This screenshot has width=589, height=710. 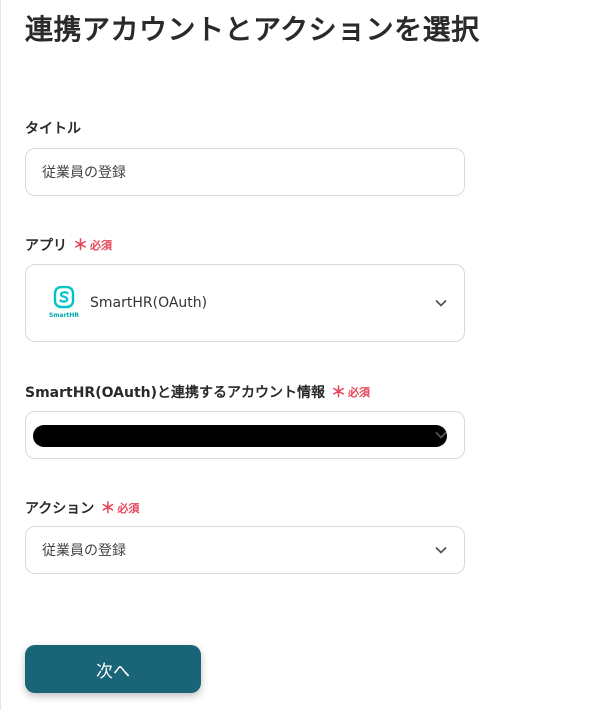 I want to click on title-input-value: 従業員の登録, so click(x=84, y=173).